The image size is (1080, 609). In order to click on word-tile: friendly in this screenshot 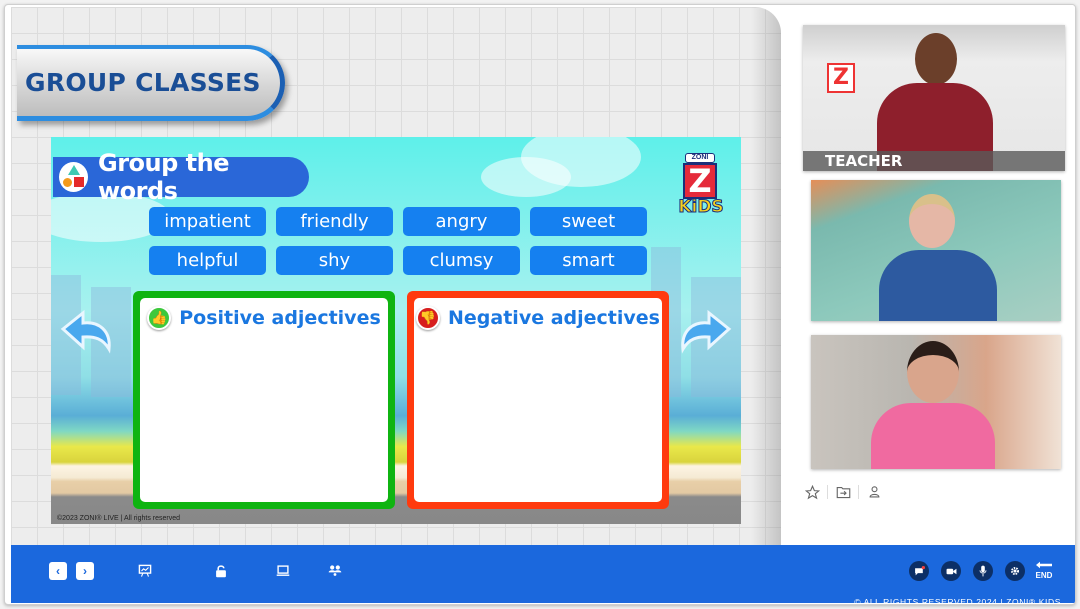, I will do `click(334, 221)`.